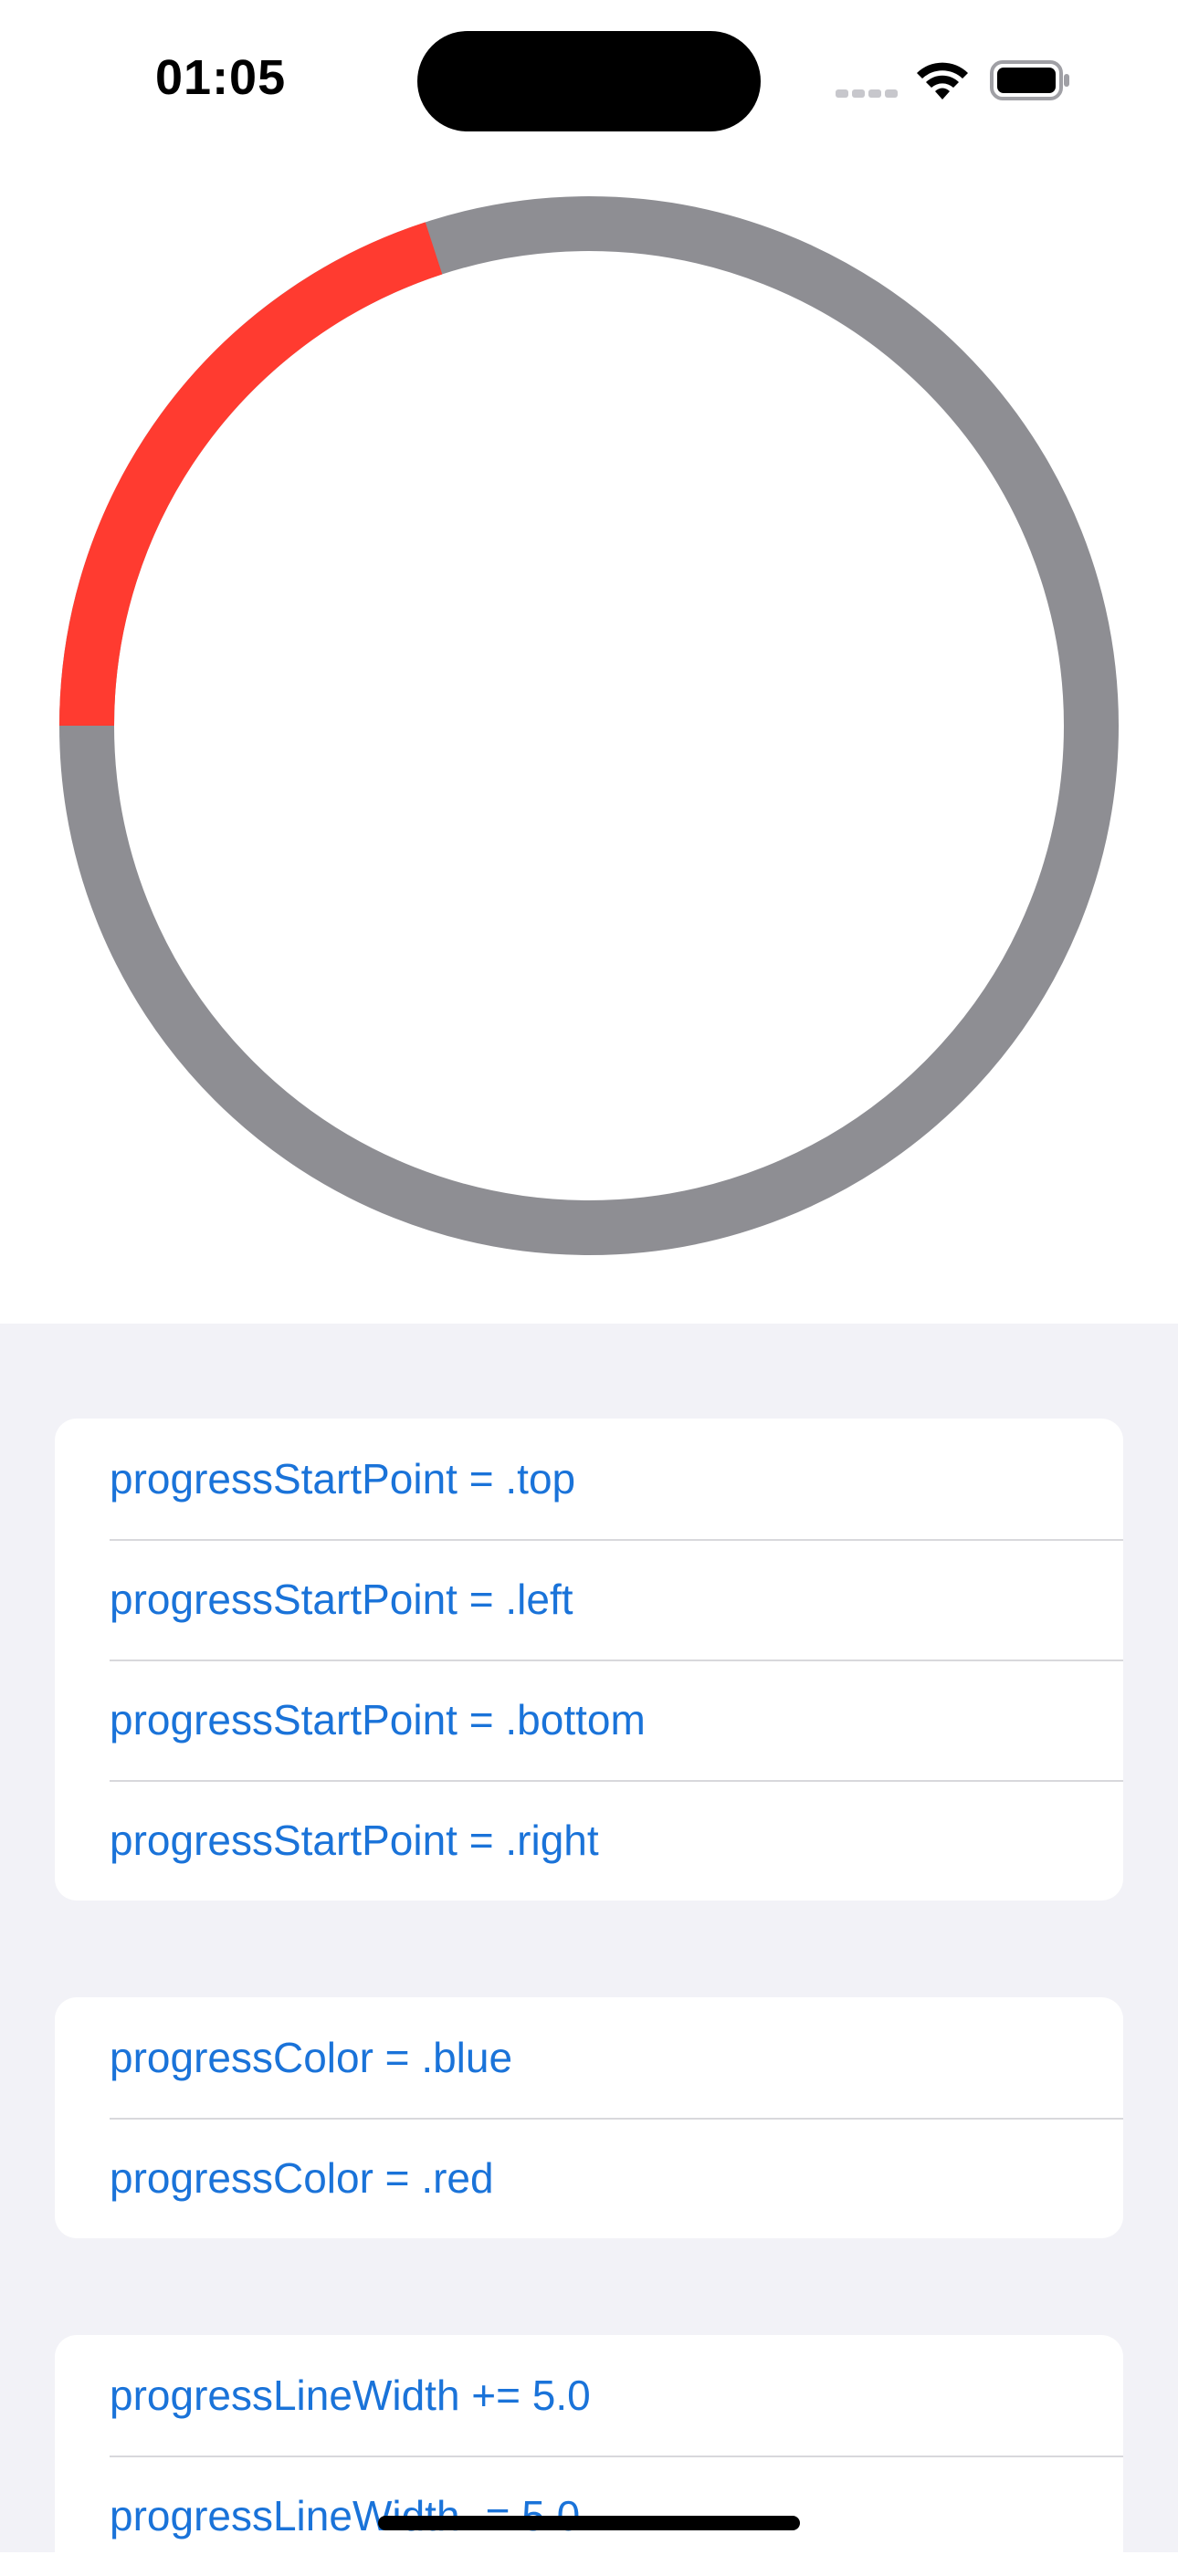 The width and height of the screenshot is (1178, 2576). Describe the element at coordinates (868, 94) in the screenshot. I see `cellular-signal-icon` at that location.